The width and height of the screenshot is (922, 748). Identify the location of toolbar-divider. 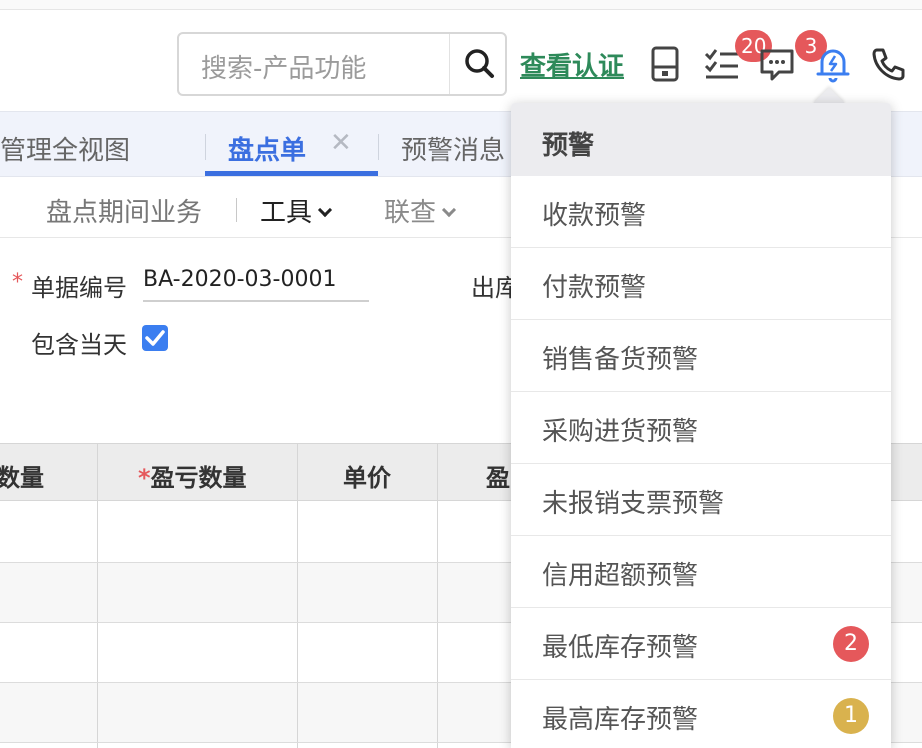
(236, 210).